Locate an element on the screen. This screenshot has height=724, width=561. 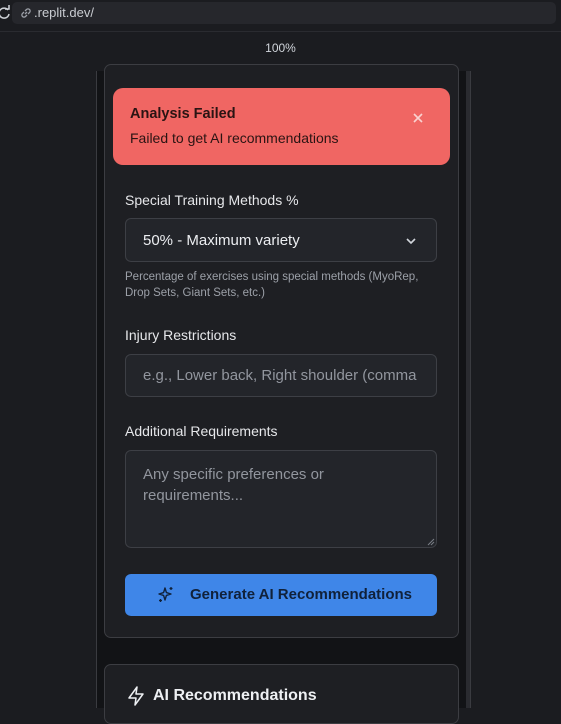
resize-handle-icon is located at coordinates (430, 541).